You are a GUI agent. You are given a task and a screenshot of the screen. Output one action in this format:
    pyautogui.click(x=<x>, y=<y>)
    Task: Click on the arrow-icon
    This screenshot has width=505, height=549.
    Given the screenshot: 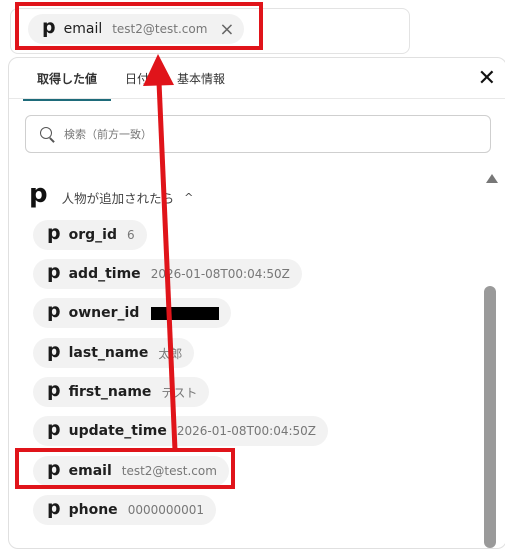 What is the action you would take?
    pyautogui.click(x=160, y=252)
    